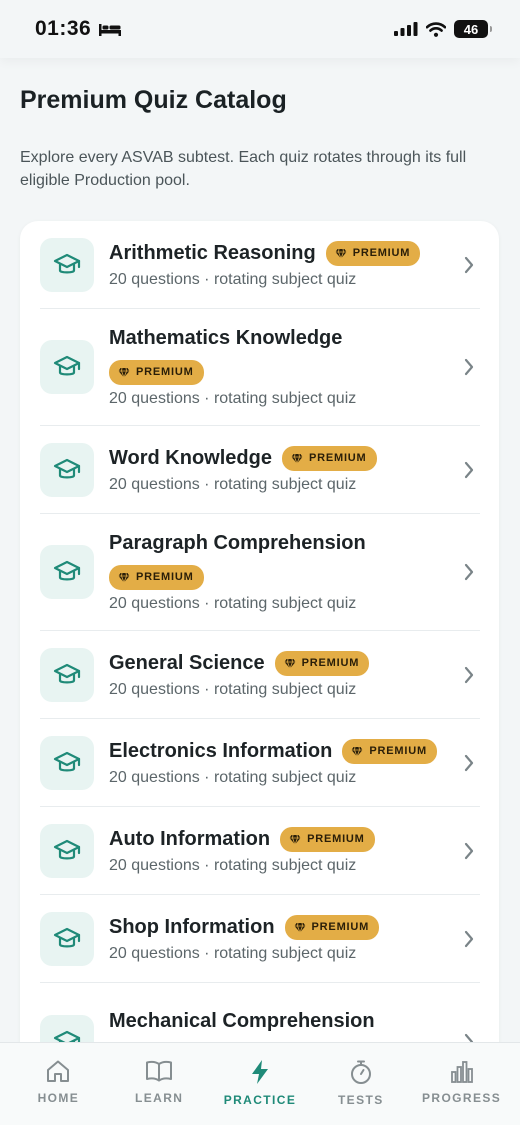 The image size is (520, 1125). I want to click on tab-label: HOME, so click(58, 1098).